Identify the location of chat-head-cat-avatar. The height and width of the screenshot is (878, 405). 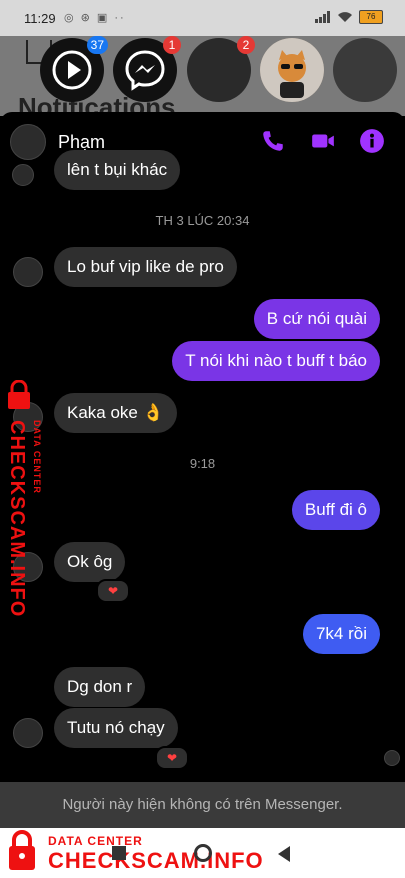
(292, 70).